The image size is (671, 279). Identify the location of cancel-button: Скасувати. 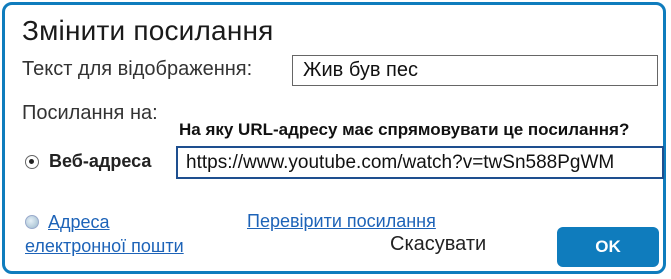
(438, 244).